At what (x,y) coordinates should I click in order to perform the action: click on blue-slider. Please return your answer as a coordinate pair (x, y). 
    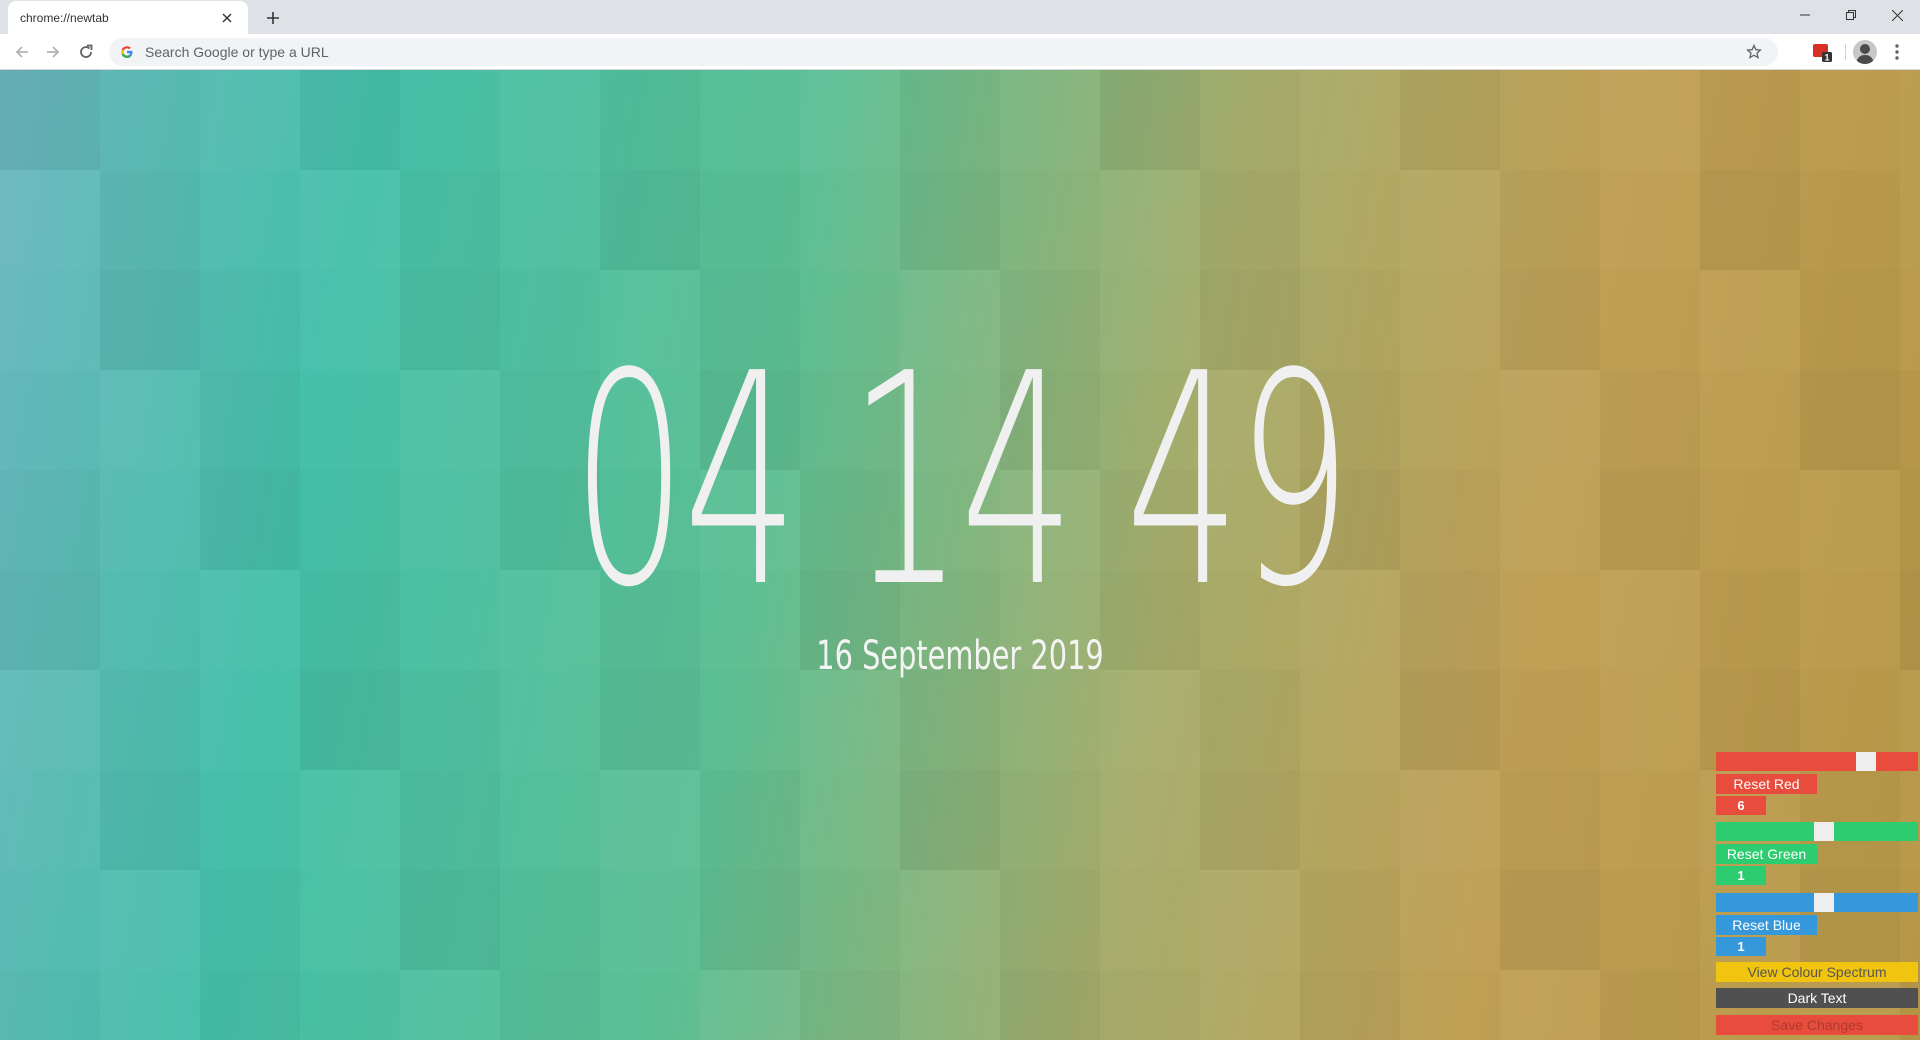
    Looking at the image, I should click on (1817, 902).